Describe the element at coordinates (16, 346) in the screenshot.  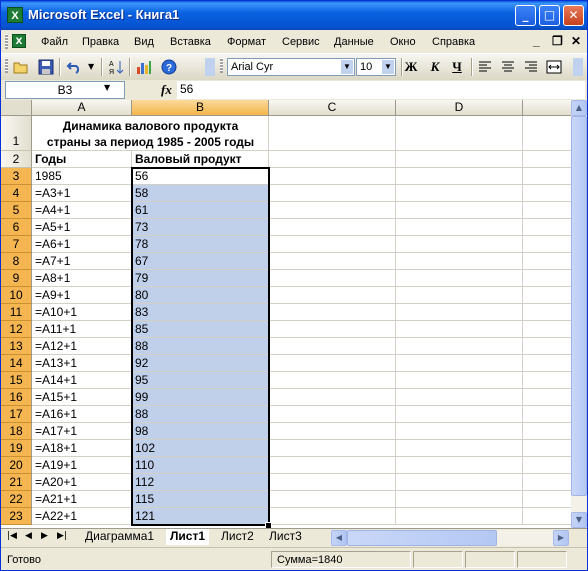
I see `row-header: 13` at that location.